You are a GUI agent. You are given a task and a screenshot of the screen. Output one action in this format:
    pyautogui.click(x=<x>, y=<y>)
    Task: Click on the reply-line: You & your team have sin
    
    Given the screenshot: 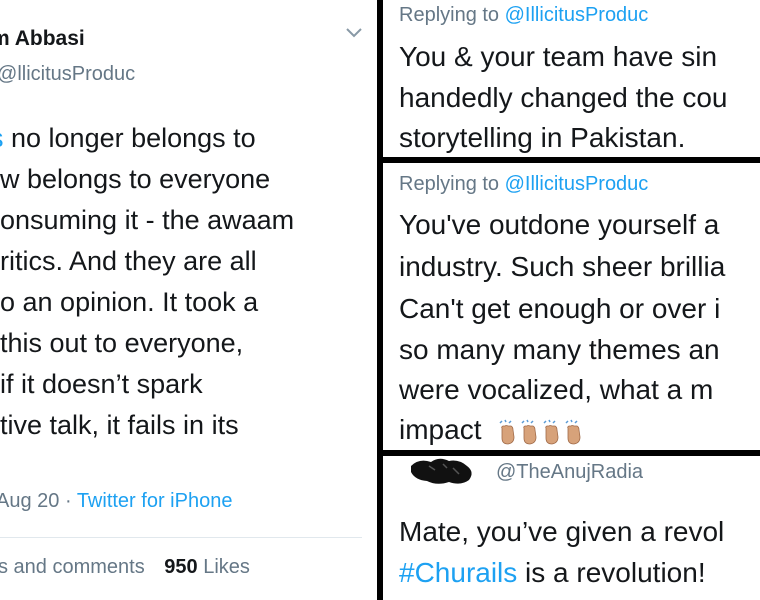 What is the action you would take?
    pyautogui.click(x=558, y=56)
    